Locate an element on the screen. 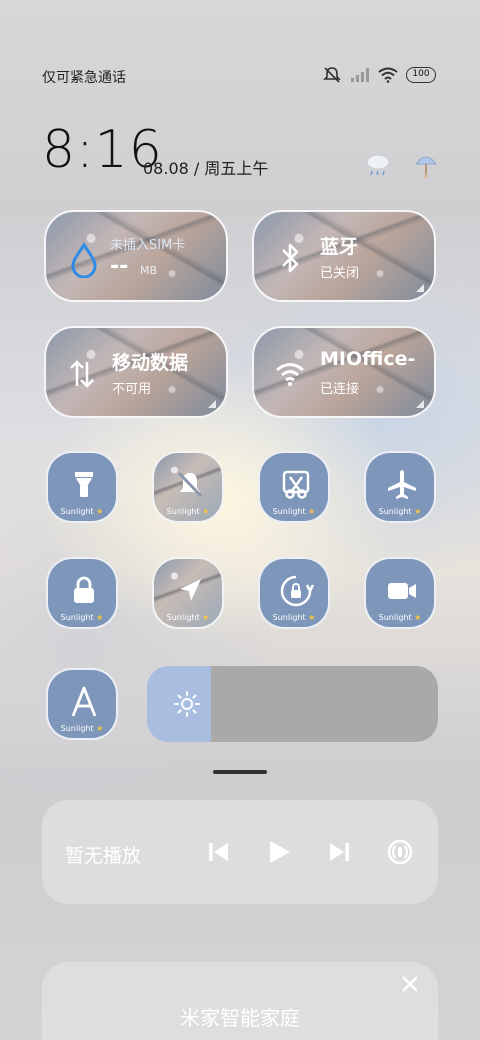 The height and width of the screenshot is (1040, 480). toggle-lock: Sunlight ★ is located at coordinates (82, 593).